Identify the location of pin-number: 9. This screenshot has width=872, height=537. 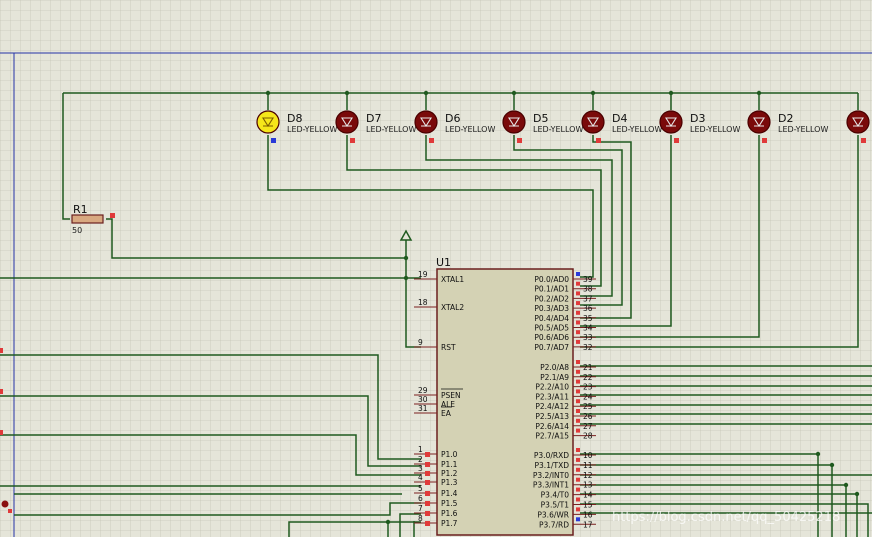
(420, 342).